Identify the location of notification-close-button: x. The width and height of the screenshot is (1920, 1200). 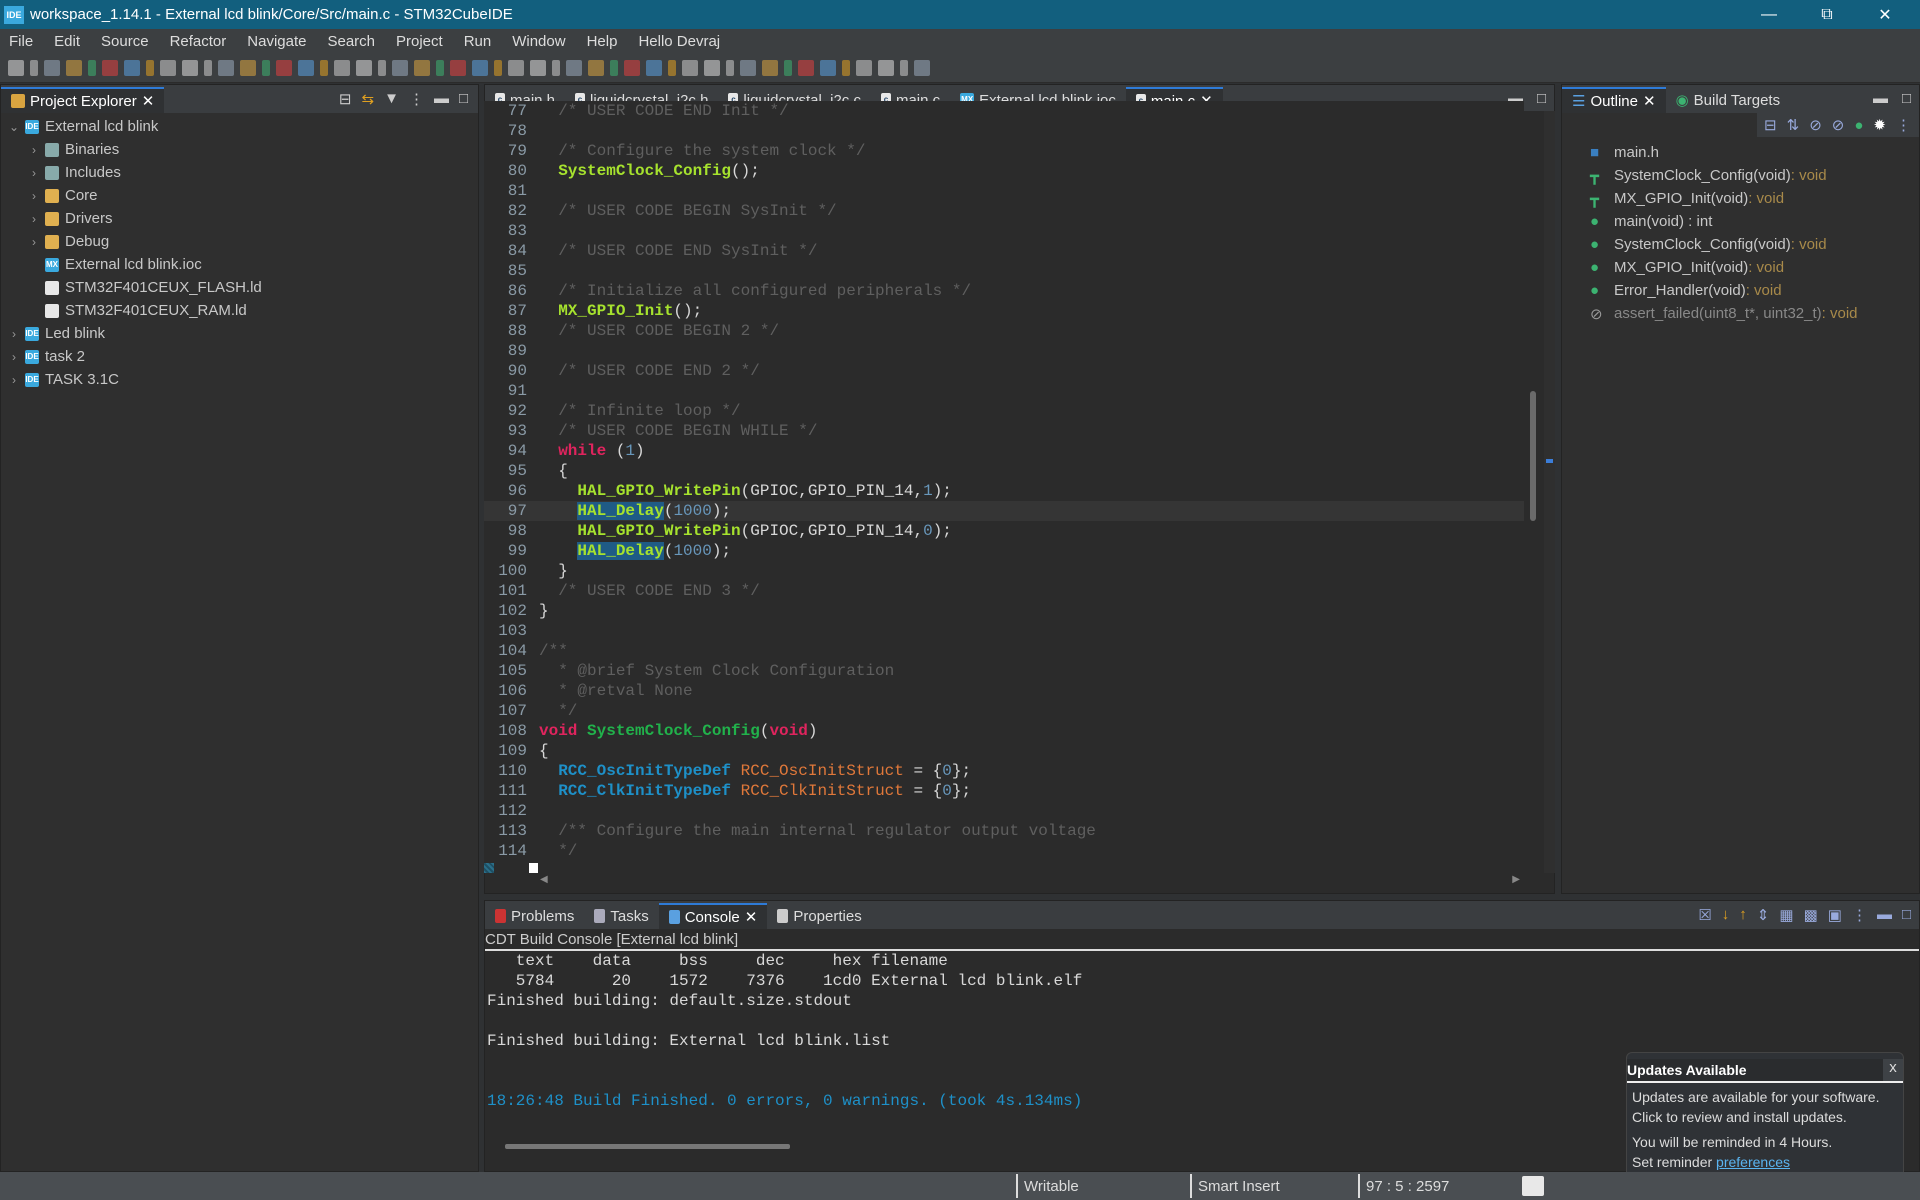
(1893, 1070).